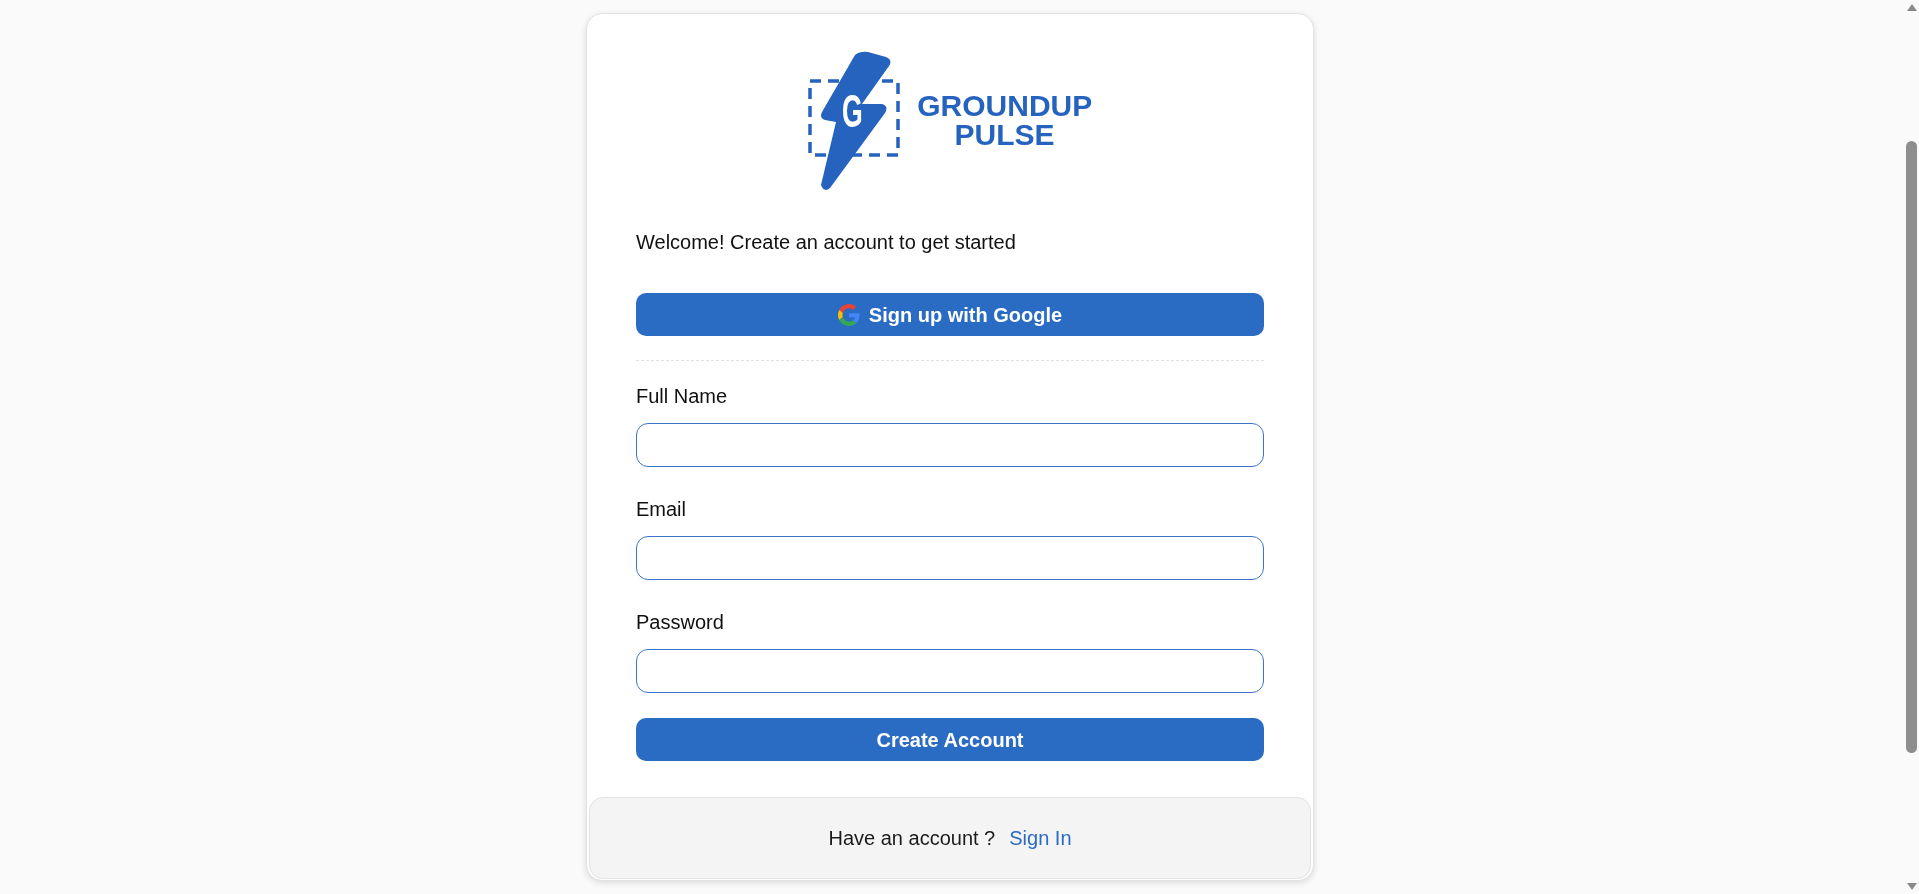 The width and height of the screenshot is (1919, 894). What do you see at coordinates (950, 314) in the screenshot?
I see `google-signup-button: Sign up with Google` at bounding box center [950, 314].